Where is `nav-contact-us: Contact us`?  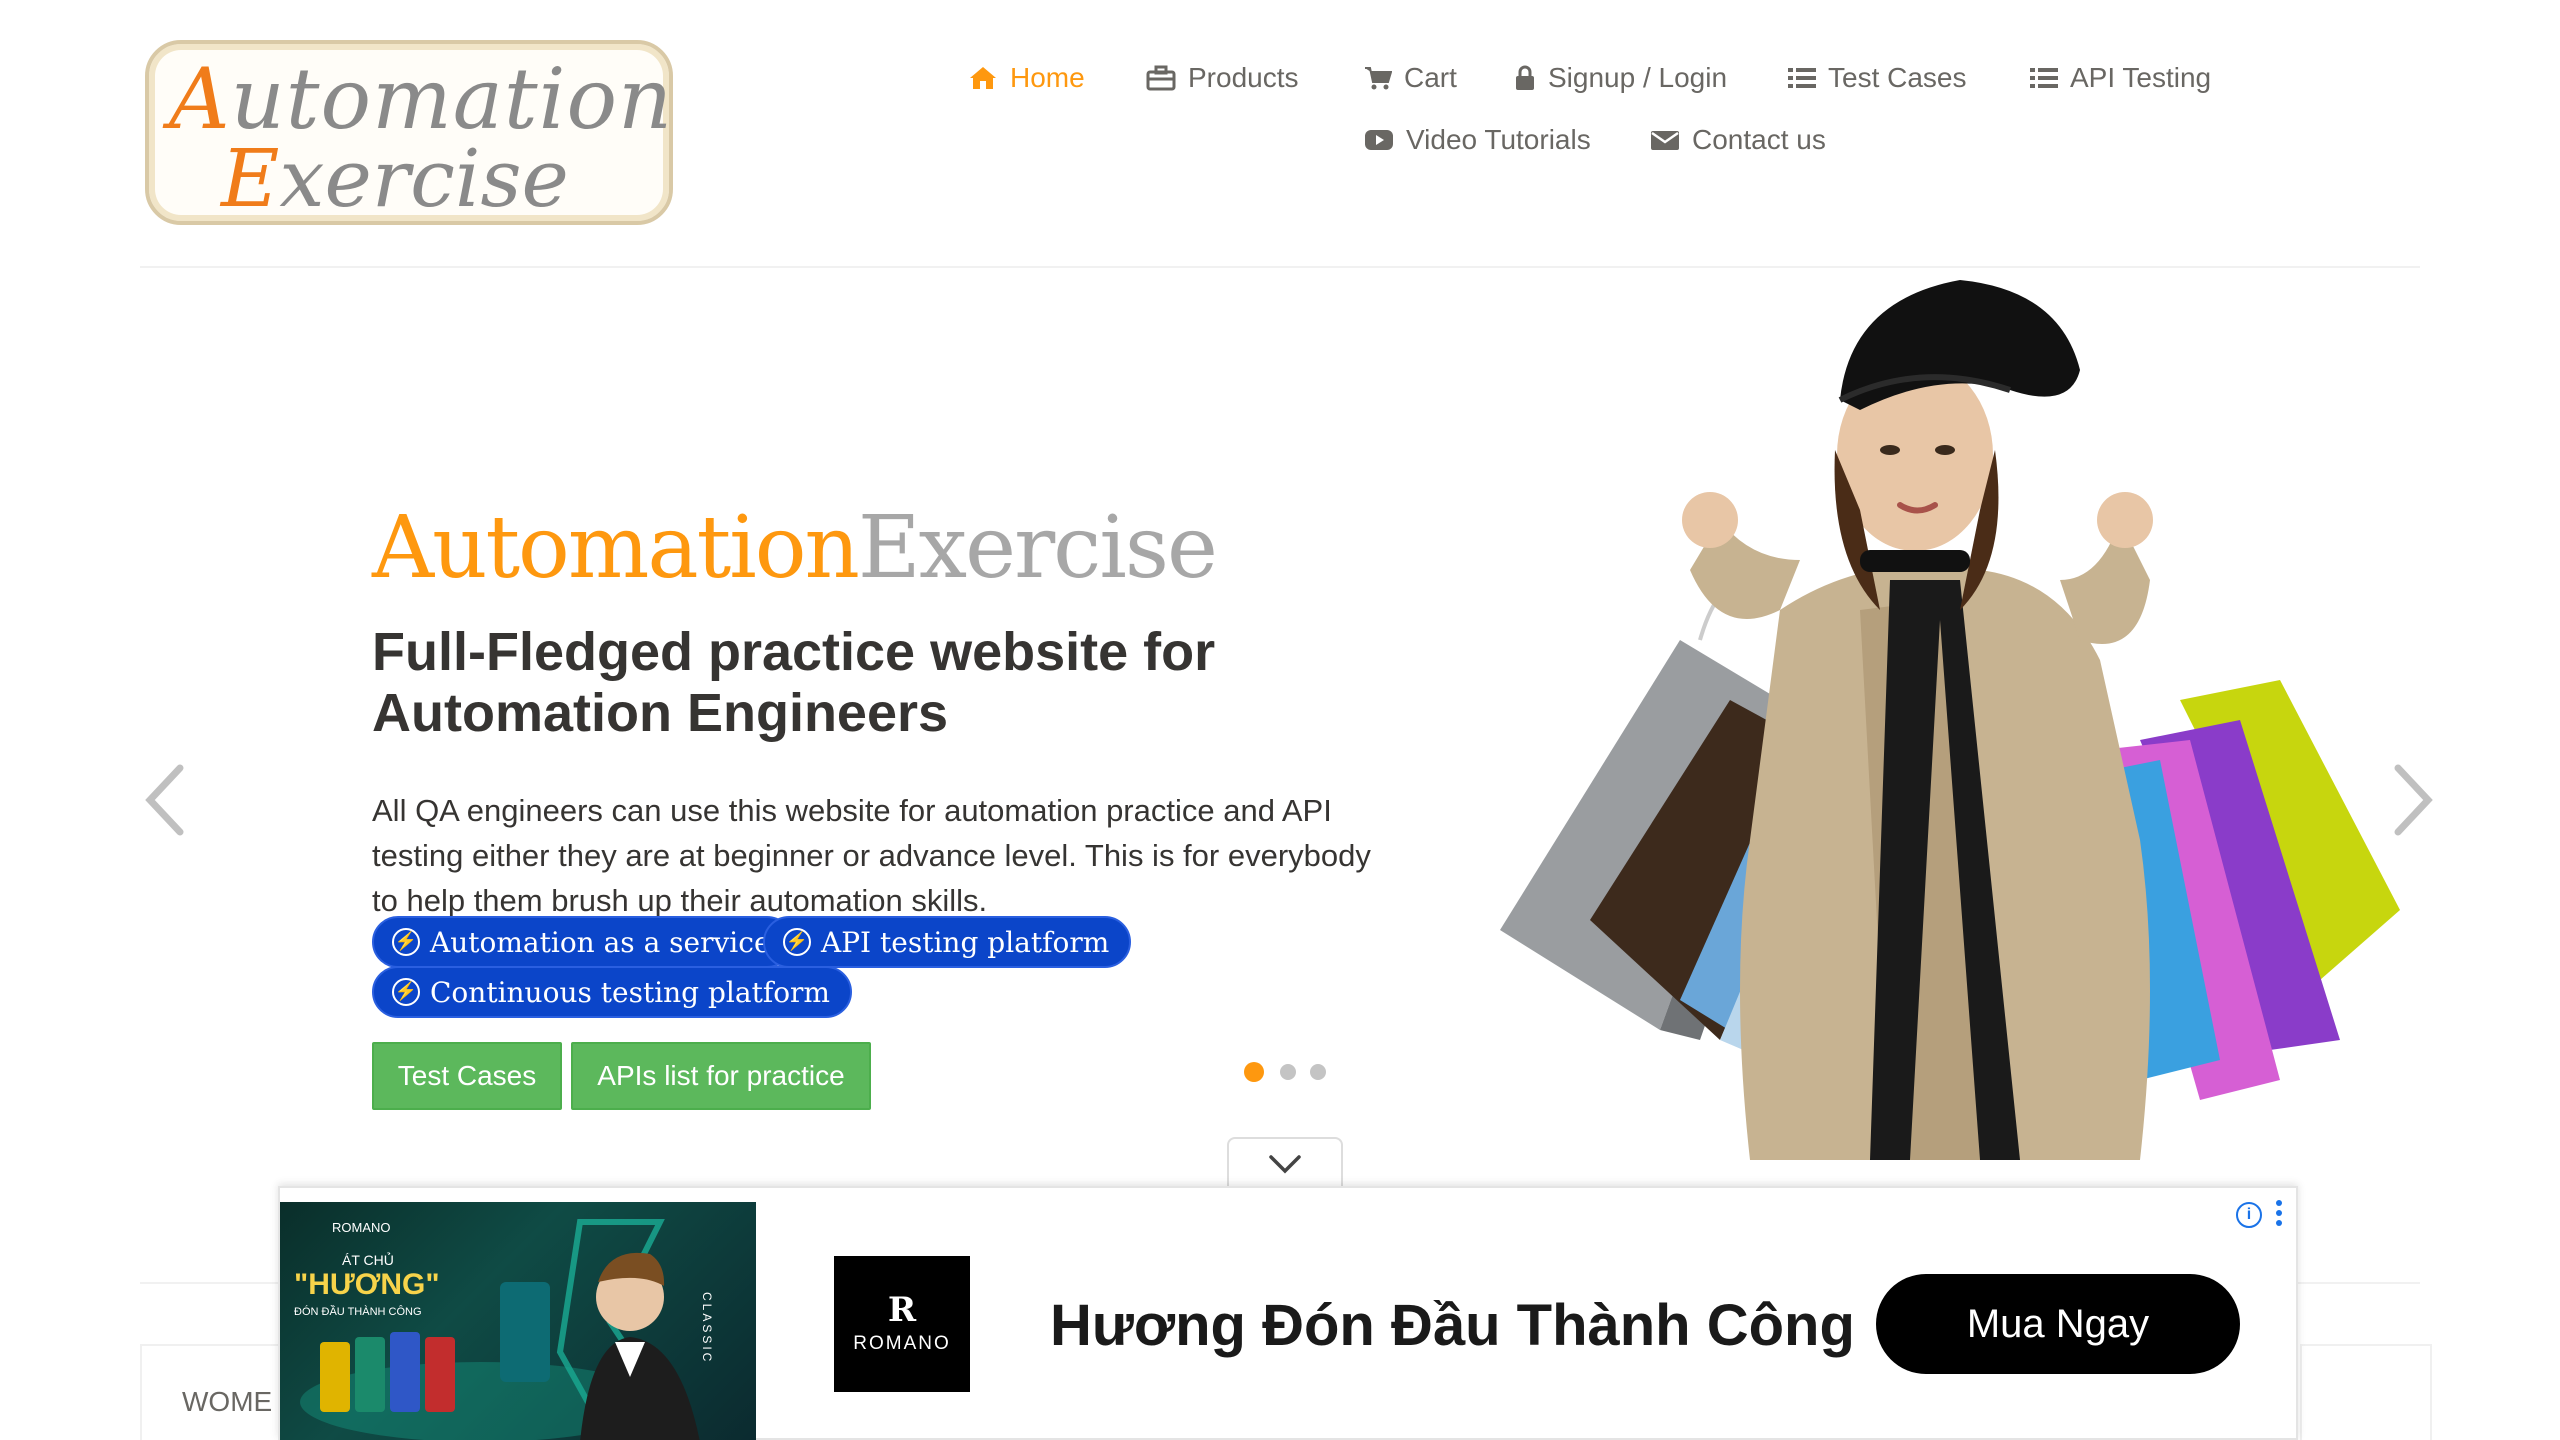
nav-contact-us: Contact us is located at coordinates (1738, 140).